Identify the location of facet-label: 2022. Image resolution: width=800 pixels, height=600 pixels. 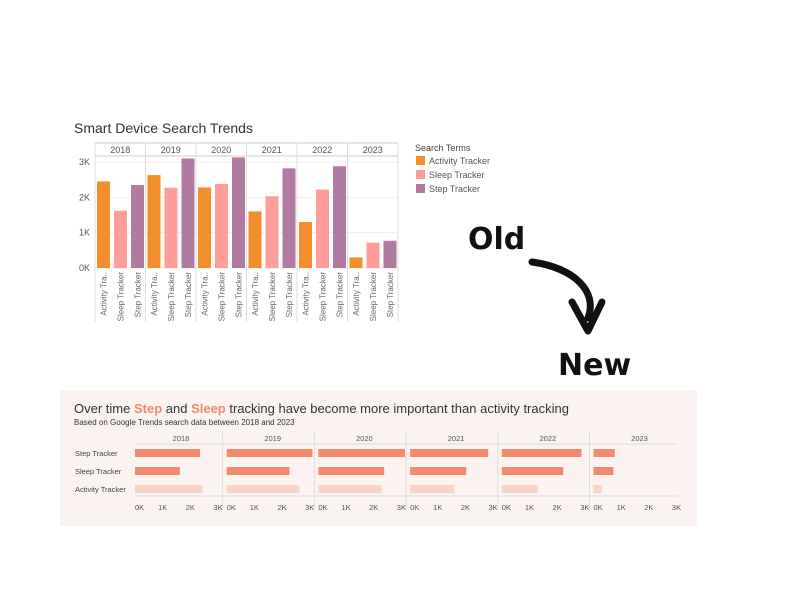
(547, 438).